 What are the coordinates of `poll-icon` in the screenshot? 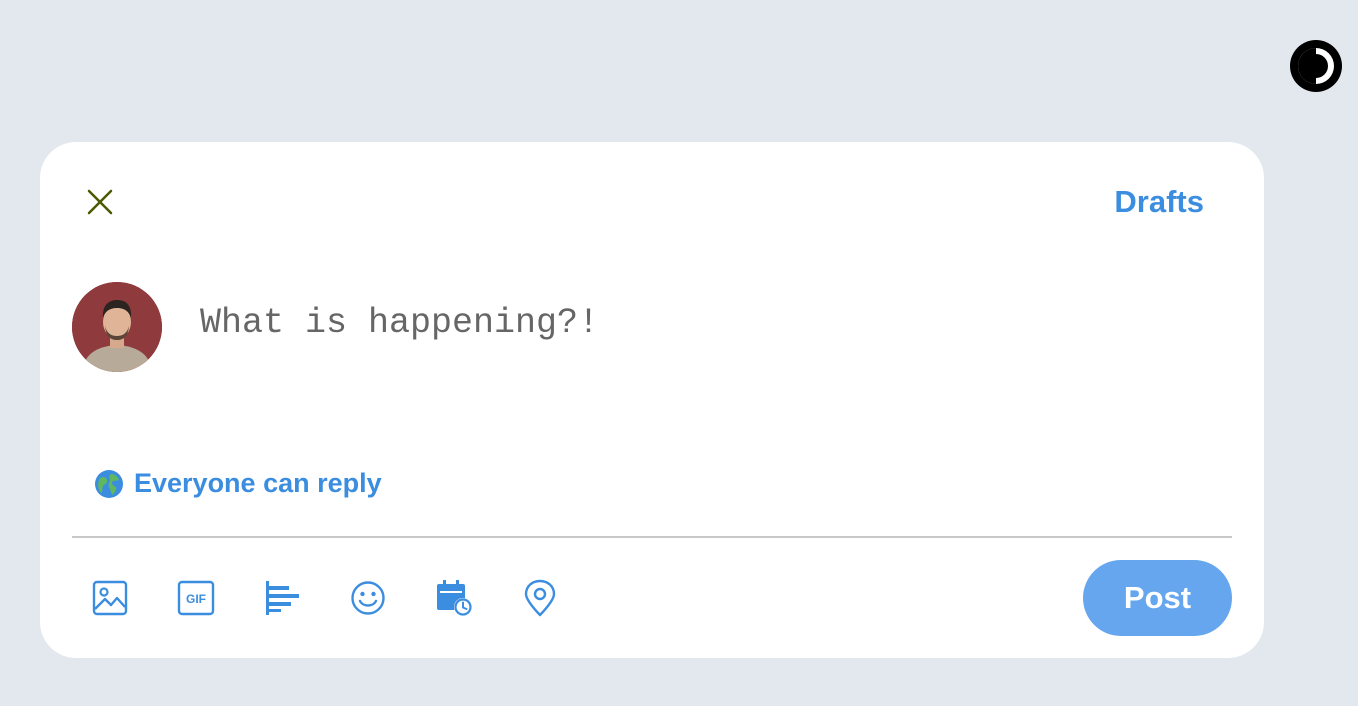 It's located at (282, 598).